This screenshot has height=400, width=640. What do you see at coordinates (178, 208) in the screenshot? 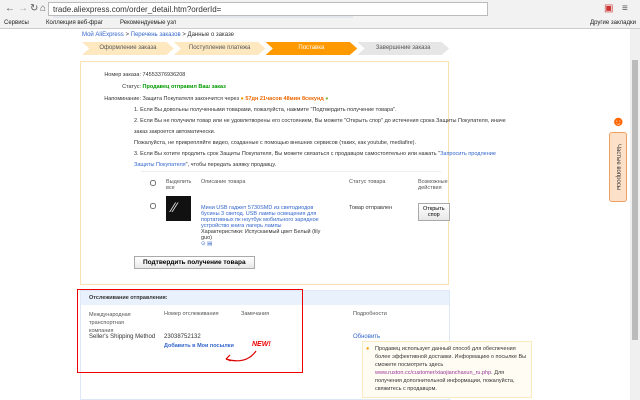
I see `product-image: ⁄⁄` at bounding box center [178, 208].